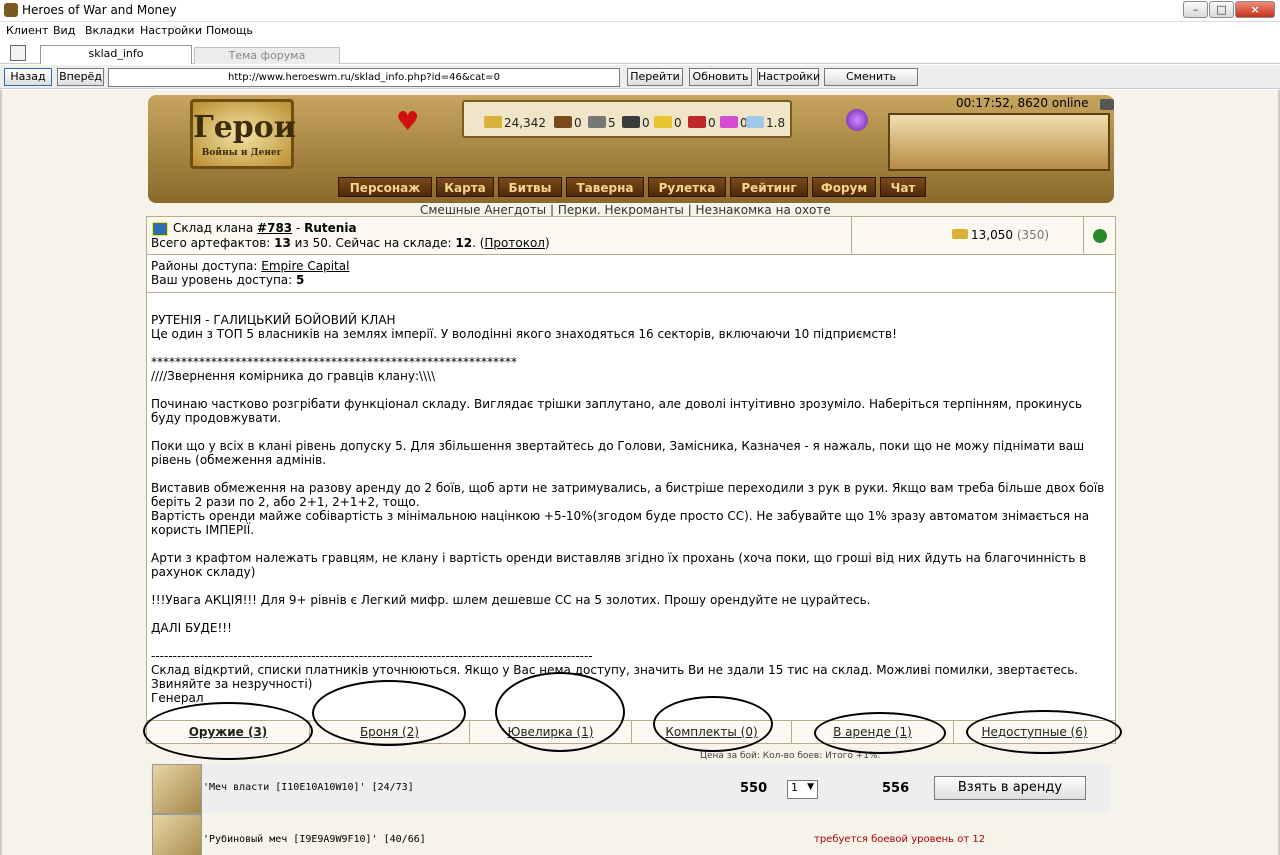 The height and width of the screenshot is (855, 1280). What do you see at coordinates (621, 210) in the screenshot?
I see `news-link-2: Перки. Некроманты` at bounding box center [621, 210].